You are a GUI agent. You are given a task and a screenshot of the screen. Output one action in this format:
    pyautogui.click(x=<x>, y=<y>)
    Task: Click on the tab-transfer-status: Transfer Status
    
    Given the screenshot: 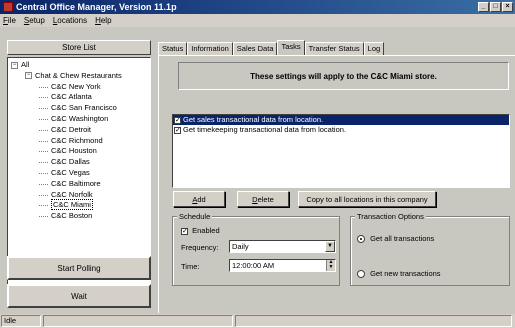 What is the action you would take?
    pyautogui.click(x=334, y=49)
    